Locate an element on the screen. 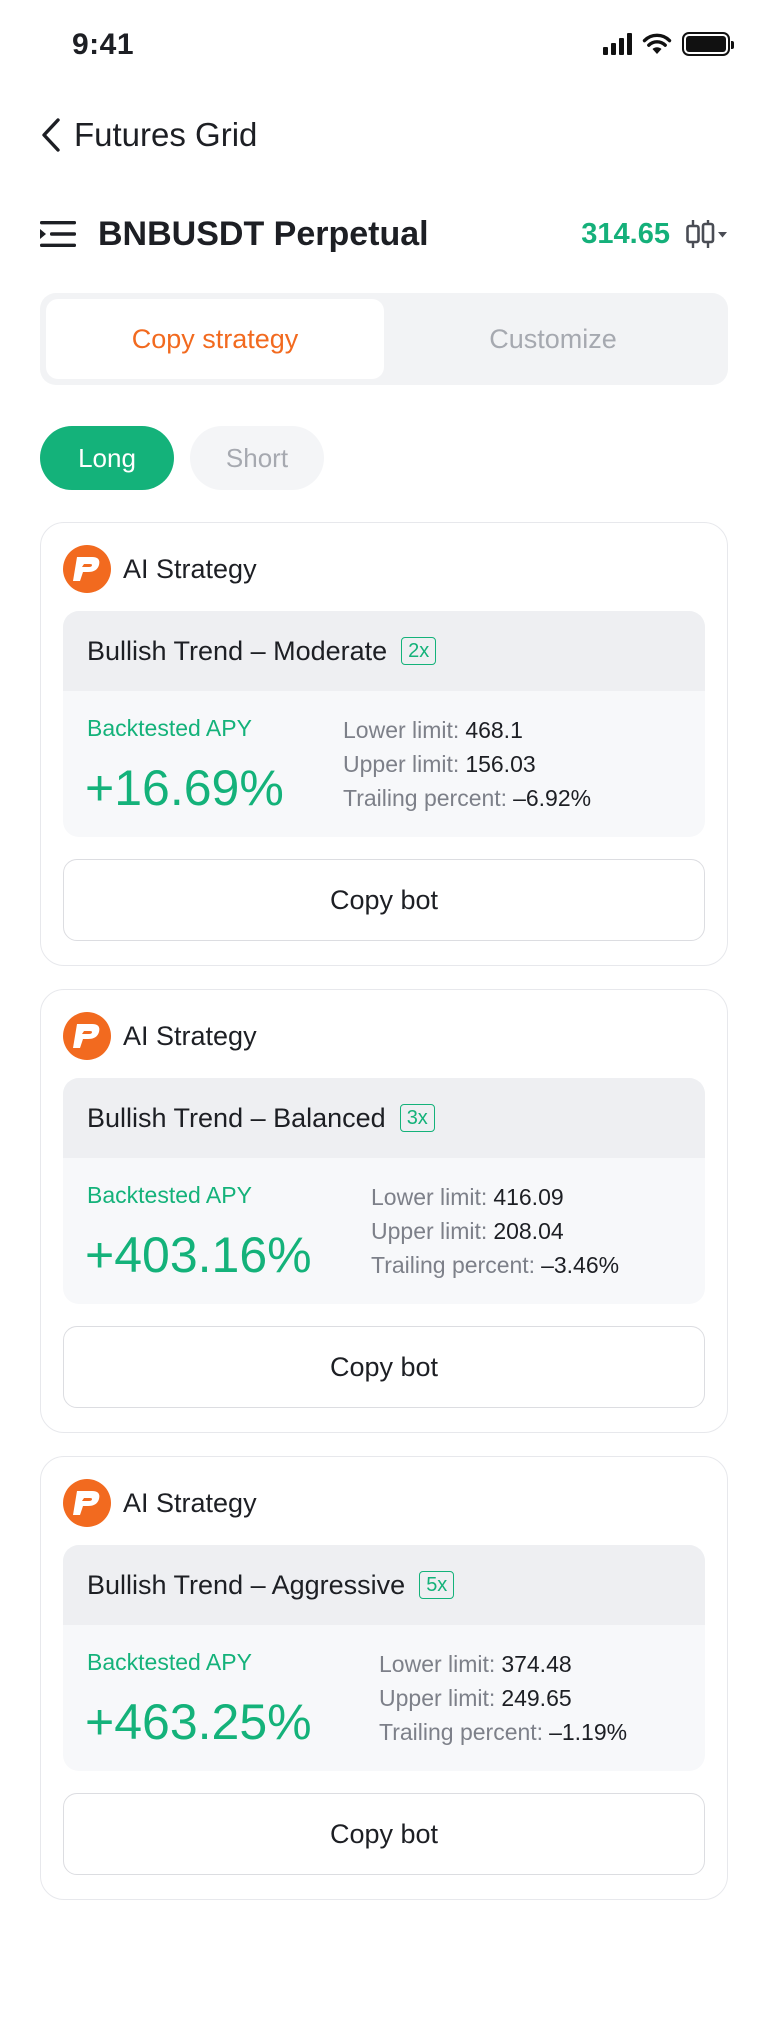 This screenshot has height=2036, width=766. lower-limit-value: 374.48 is located at coordinates (536, 1664).